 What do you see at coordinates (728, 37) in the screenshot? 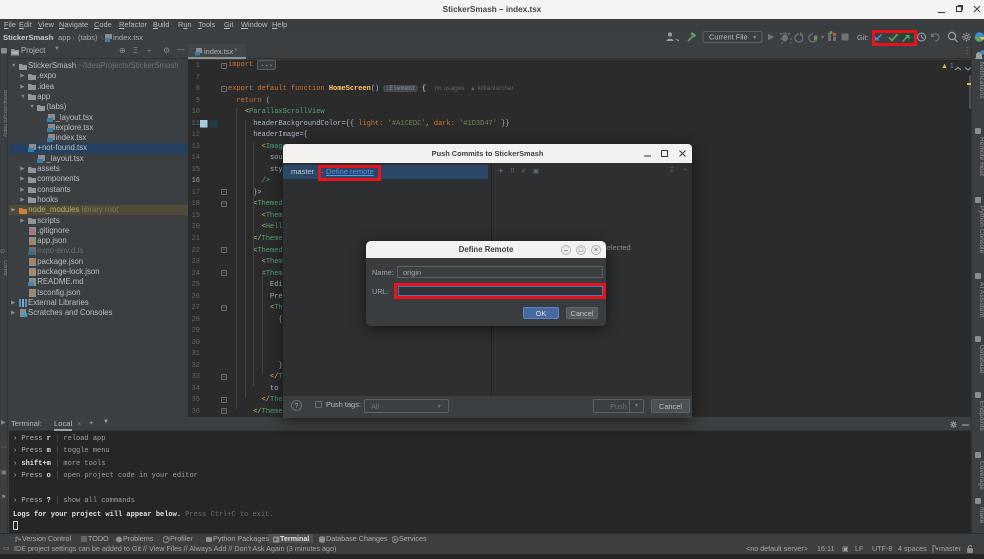
I see `svg-text: Current File` at bounding box center [728, 37].